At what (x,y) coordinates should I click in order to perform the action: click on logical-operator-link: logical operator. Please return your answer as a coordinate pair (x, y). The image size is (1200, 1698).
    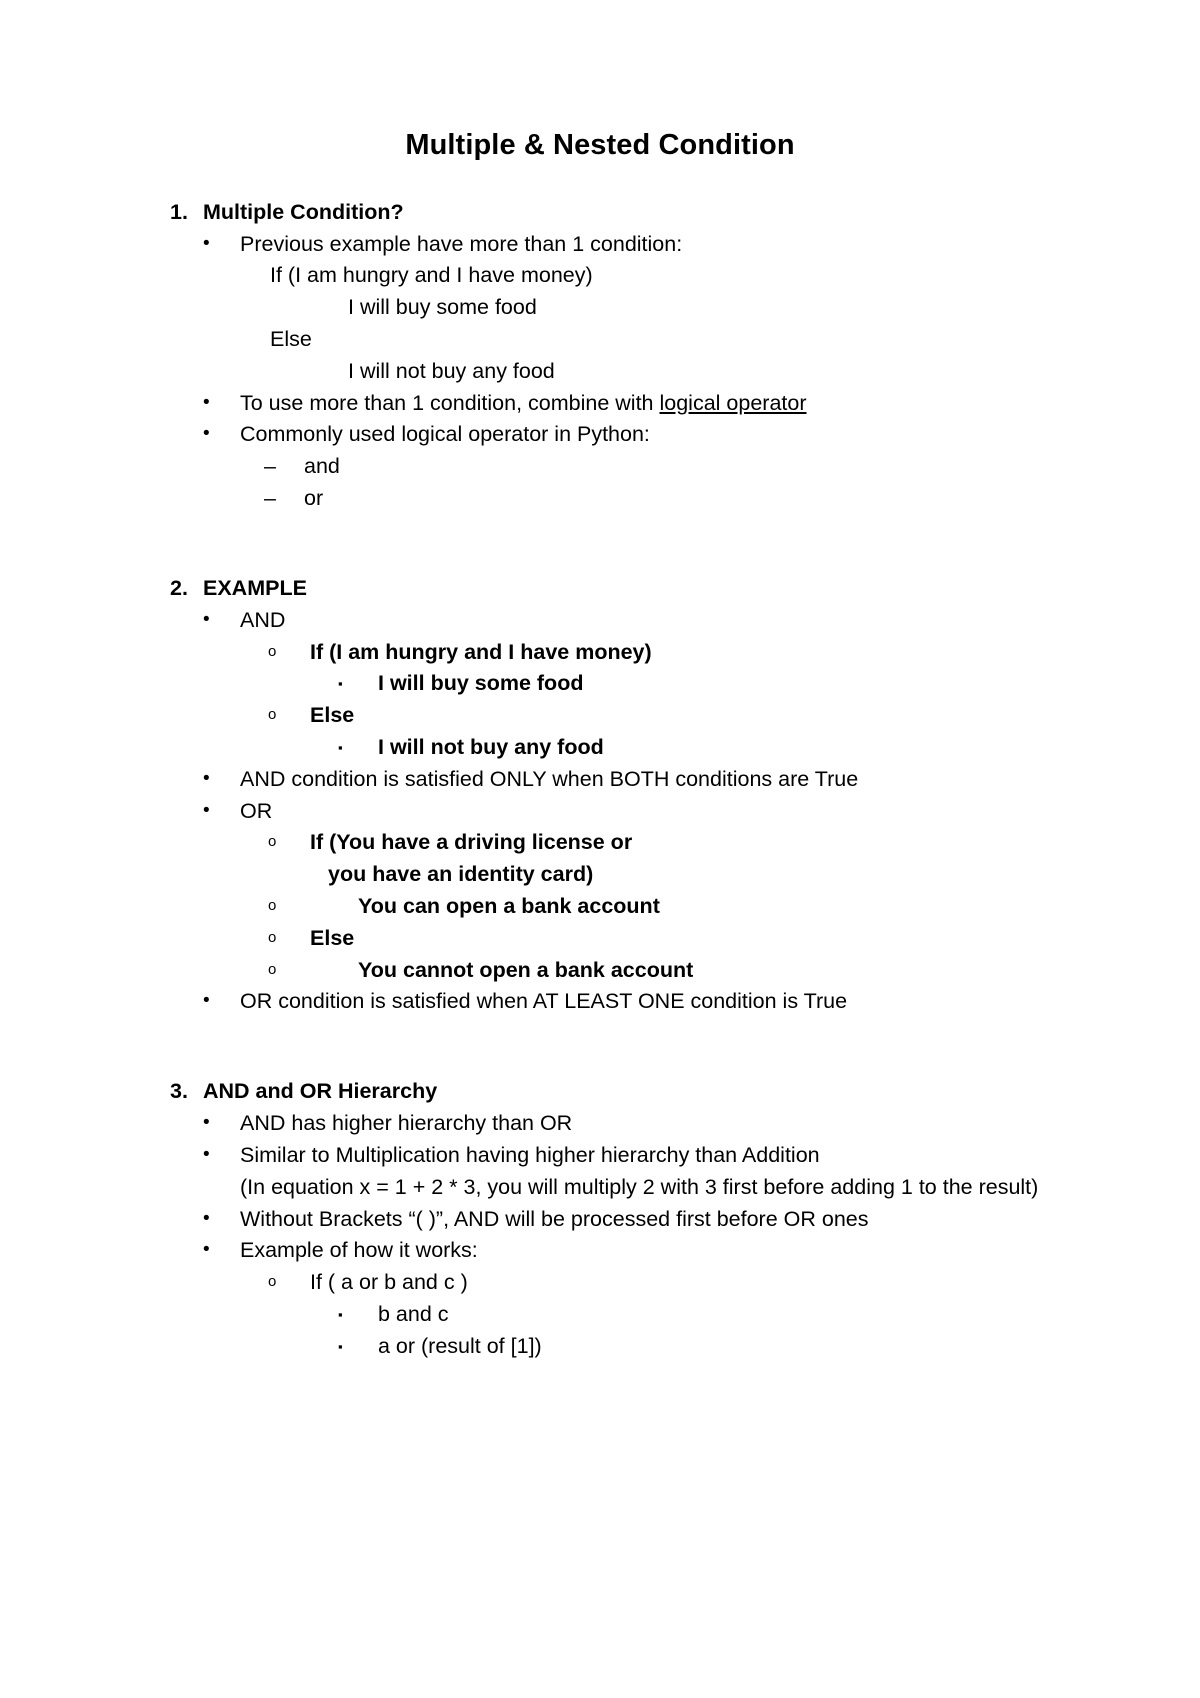
    Looking at the image, I should click on (733, 402).